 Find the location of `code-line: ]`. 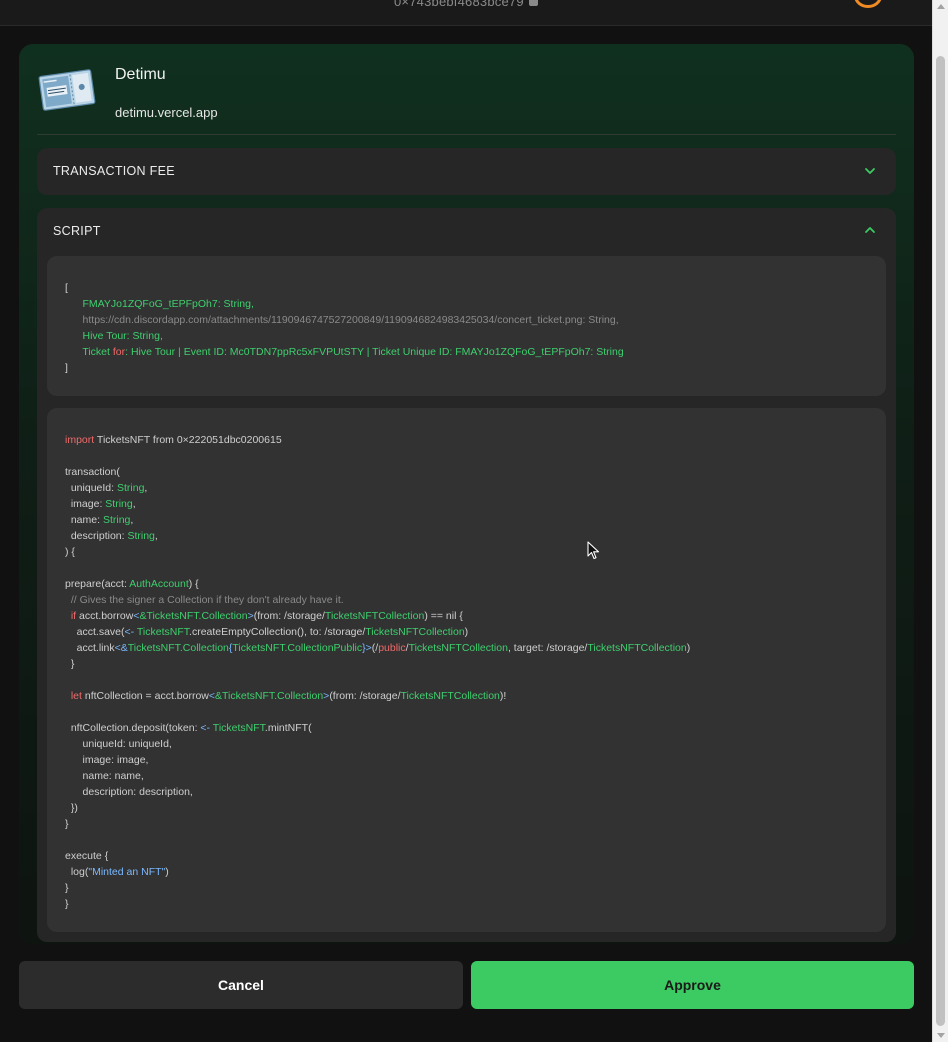

code-line: ] is located at coordinates (466, 368).